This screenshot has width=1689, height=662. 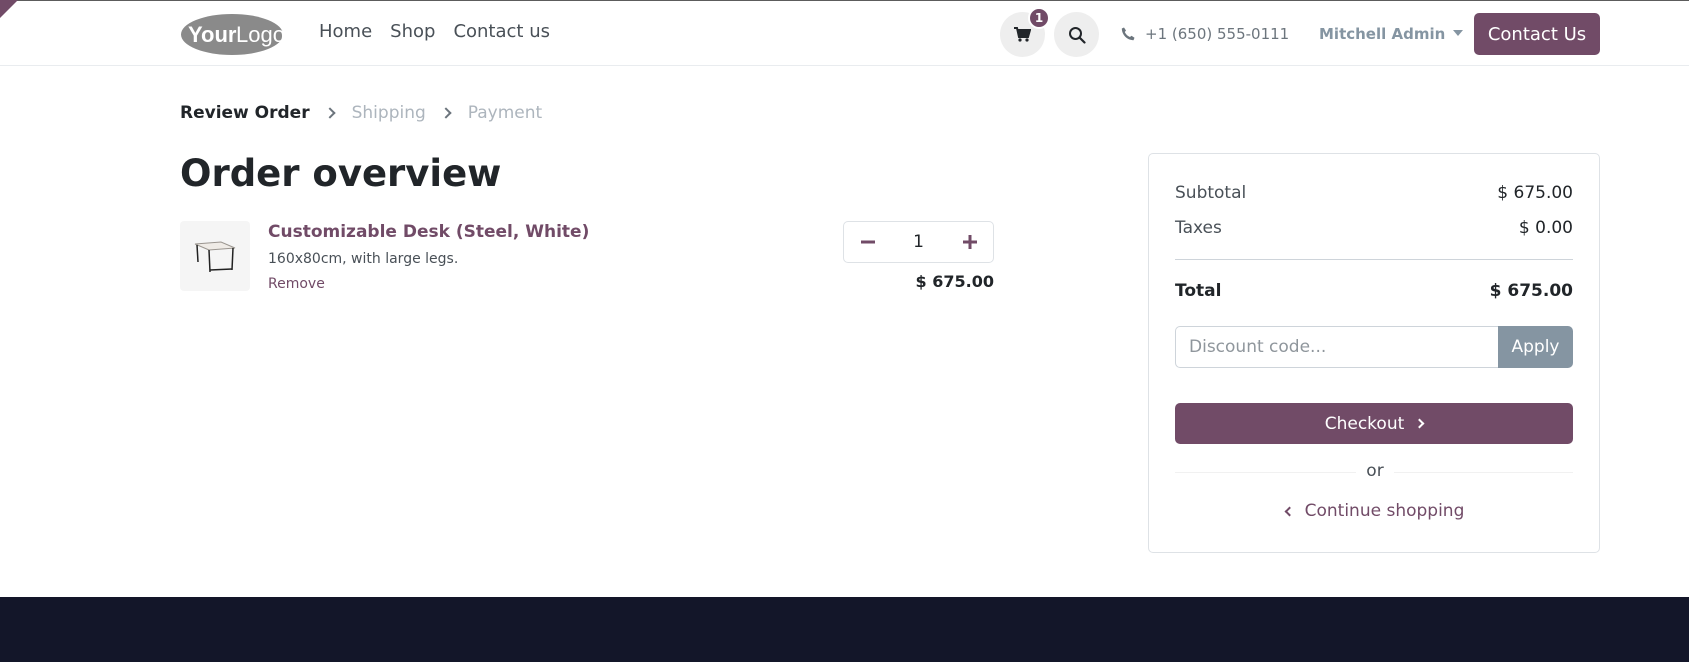 What do you see at coordinates (428, 232) in the screenshot?
I see `product-name-link: Customizable Desk (Steel, White)` at bounding box center [428, 232].